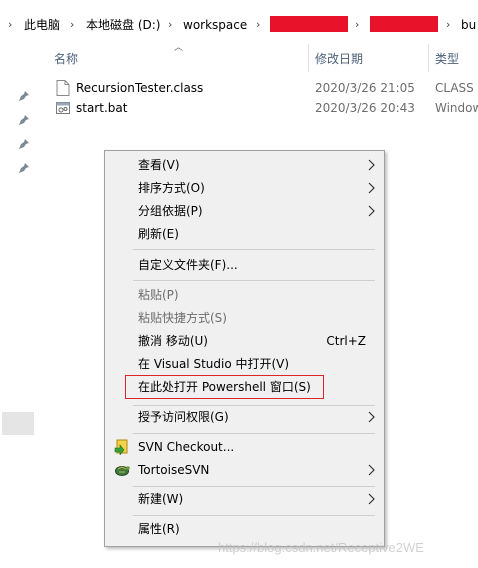 The image size is (478, 568). I want to click on breadcrumb-this-pc: 此电脑, so click(42, 25).